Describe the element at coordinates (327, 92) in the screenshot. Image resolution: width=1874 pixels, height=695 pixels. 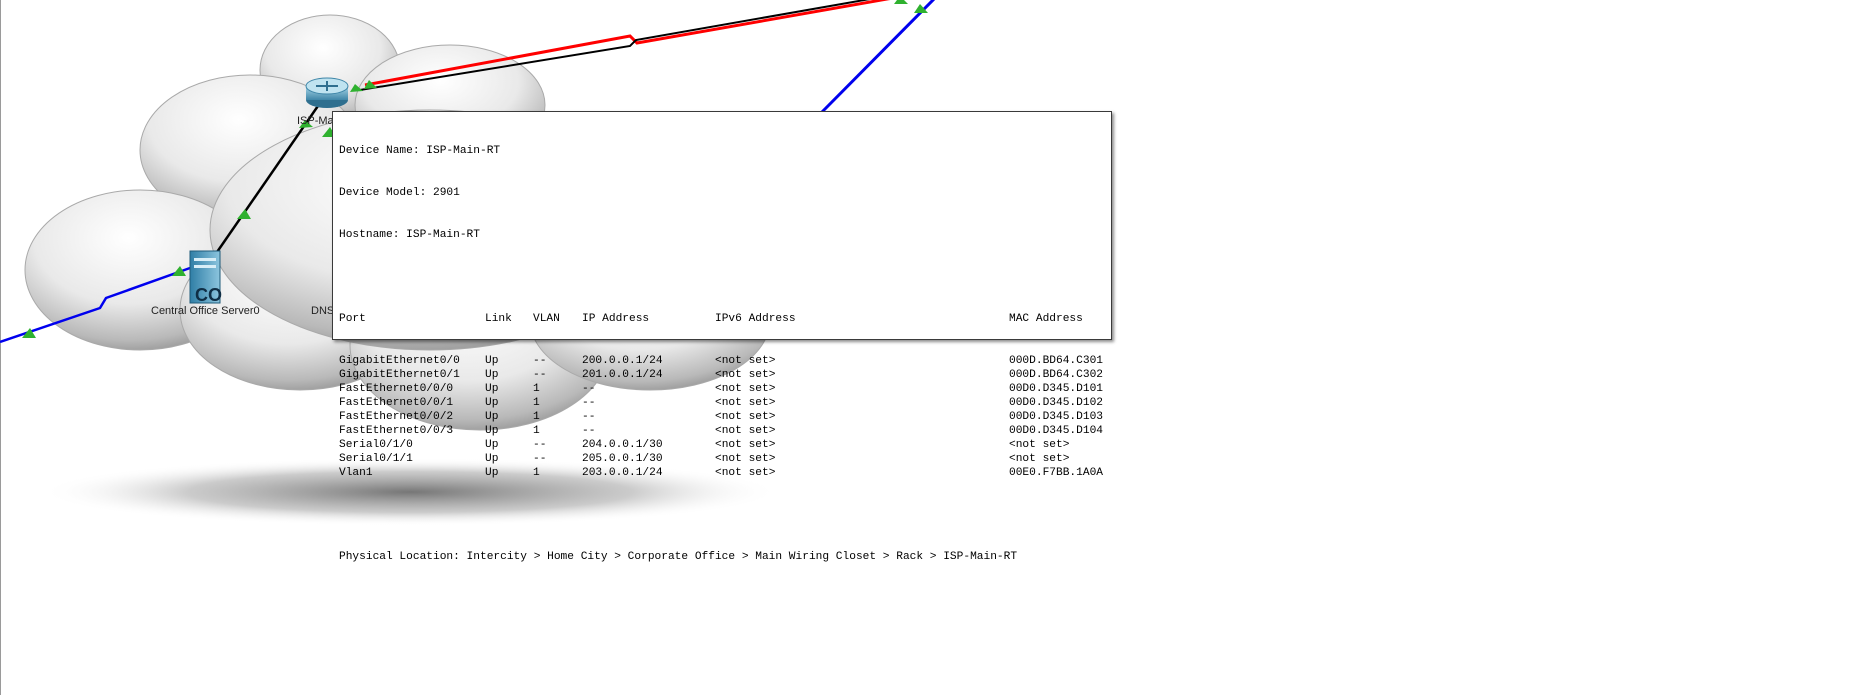
I see `router-icon` at that location.